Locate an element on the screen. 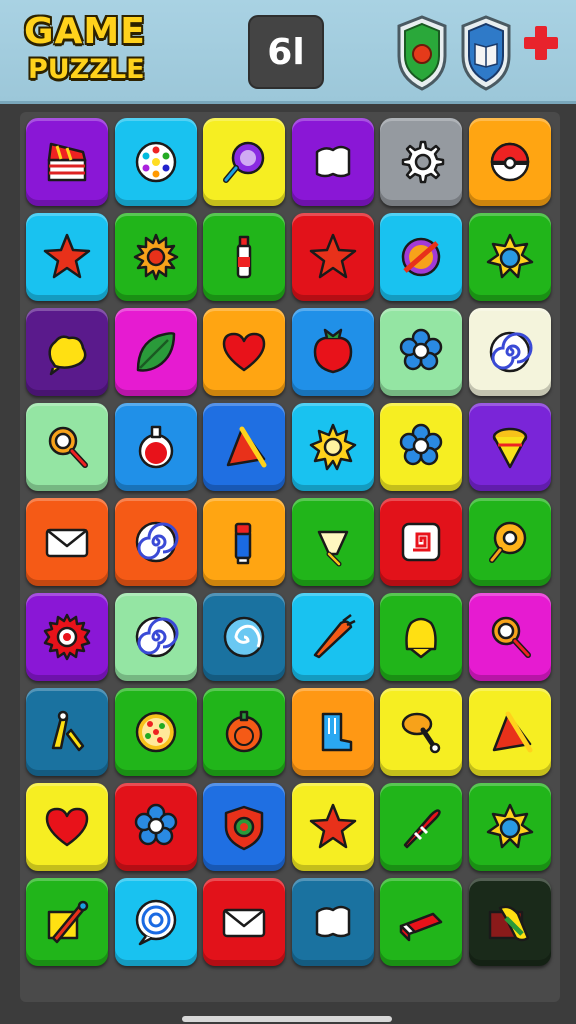 The height and width of the screenshot is (1024, 576). tile-r7-c3 is located at coordinates (244, 732).